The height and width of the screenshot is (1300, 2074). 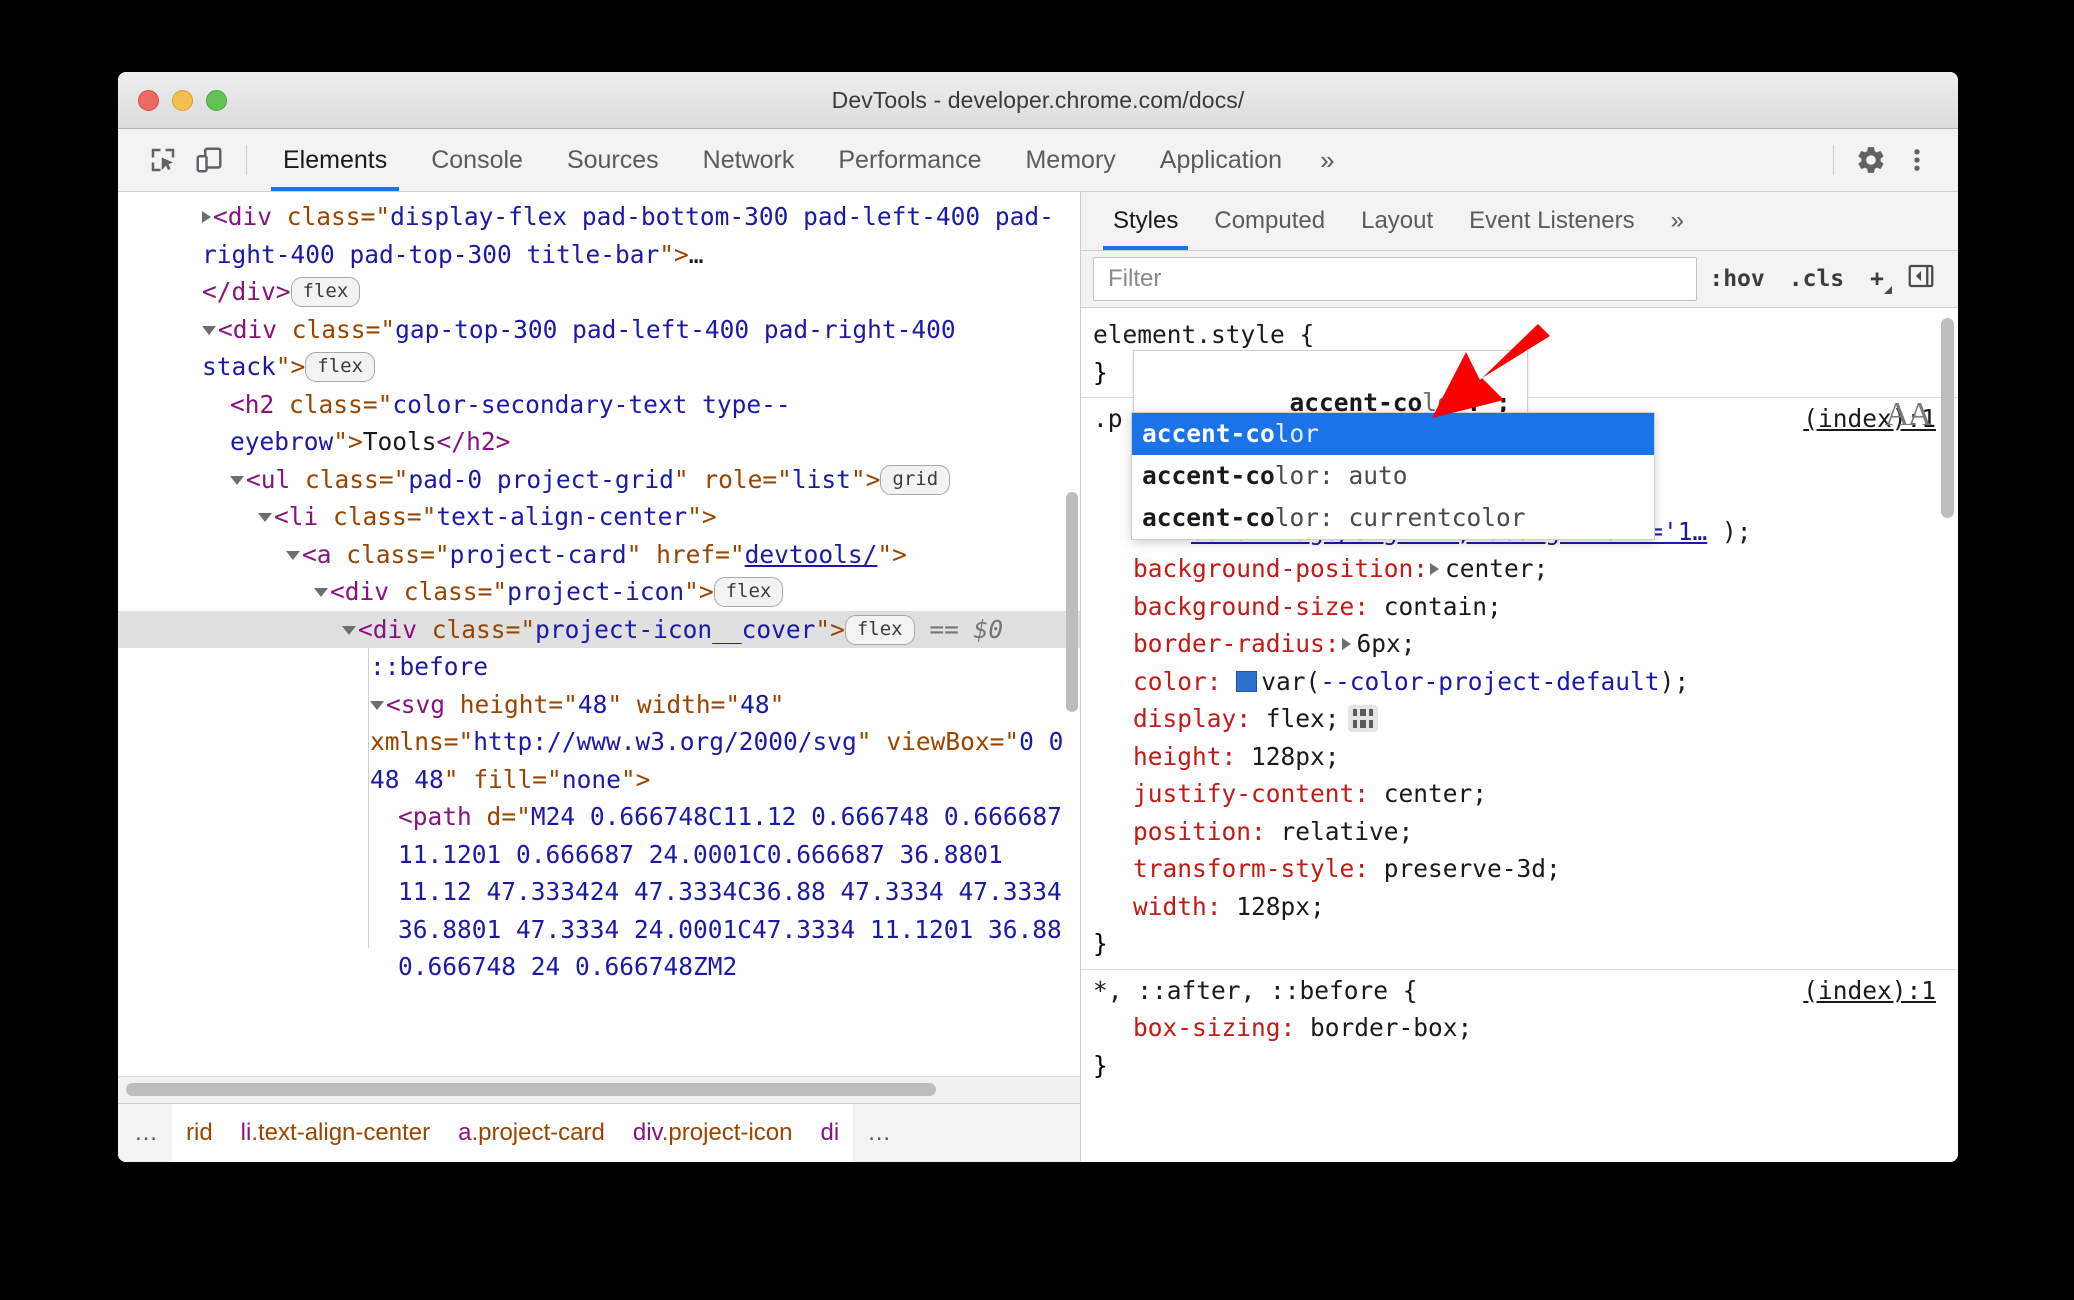 What do you see at coordinates (1519, 644) in the screenshot?
I see `css-declaration: border-radius: 6px;` at bounding box center [1519, 644].